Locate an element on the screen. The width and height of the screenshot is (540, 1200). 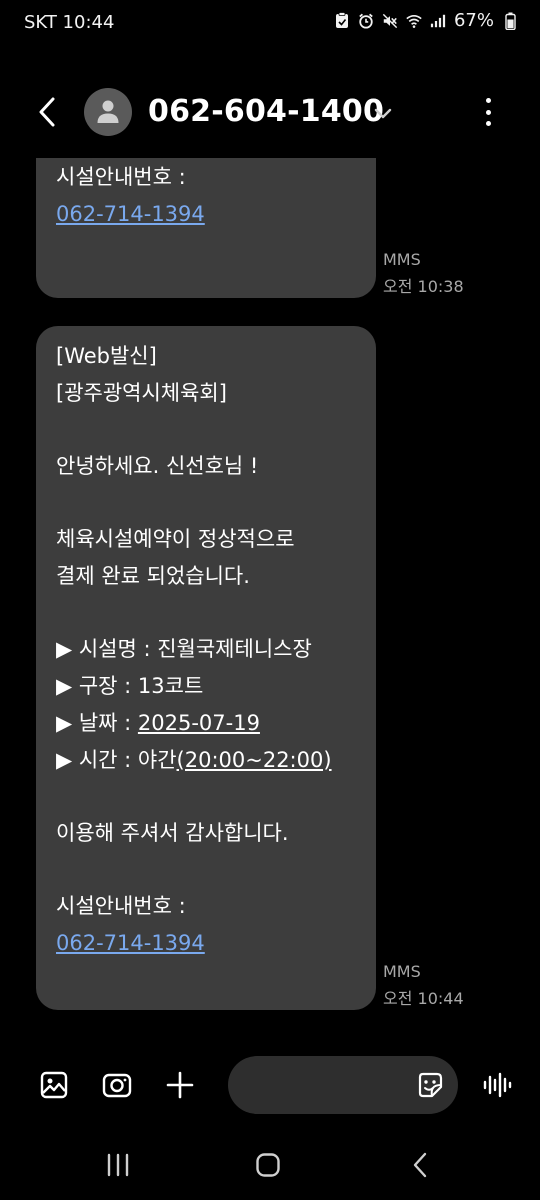
voice-wave-icon is located at coordinates (497, 1085).